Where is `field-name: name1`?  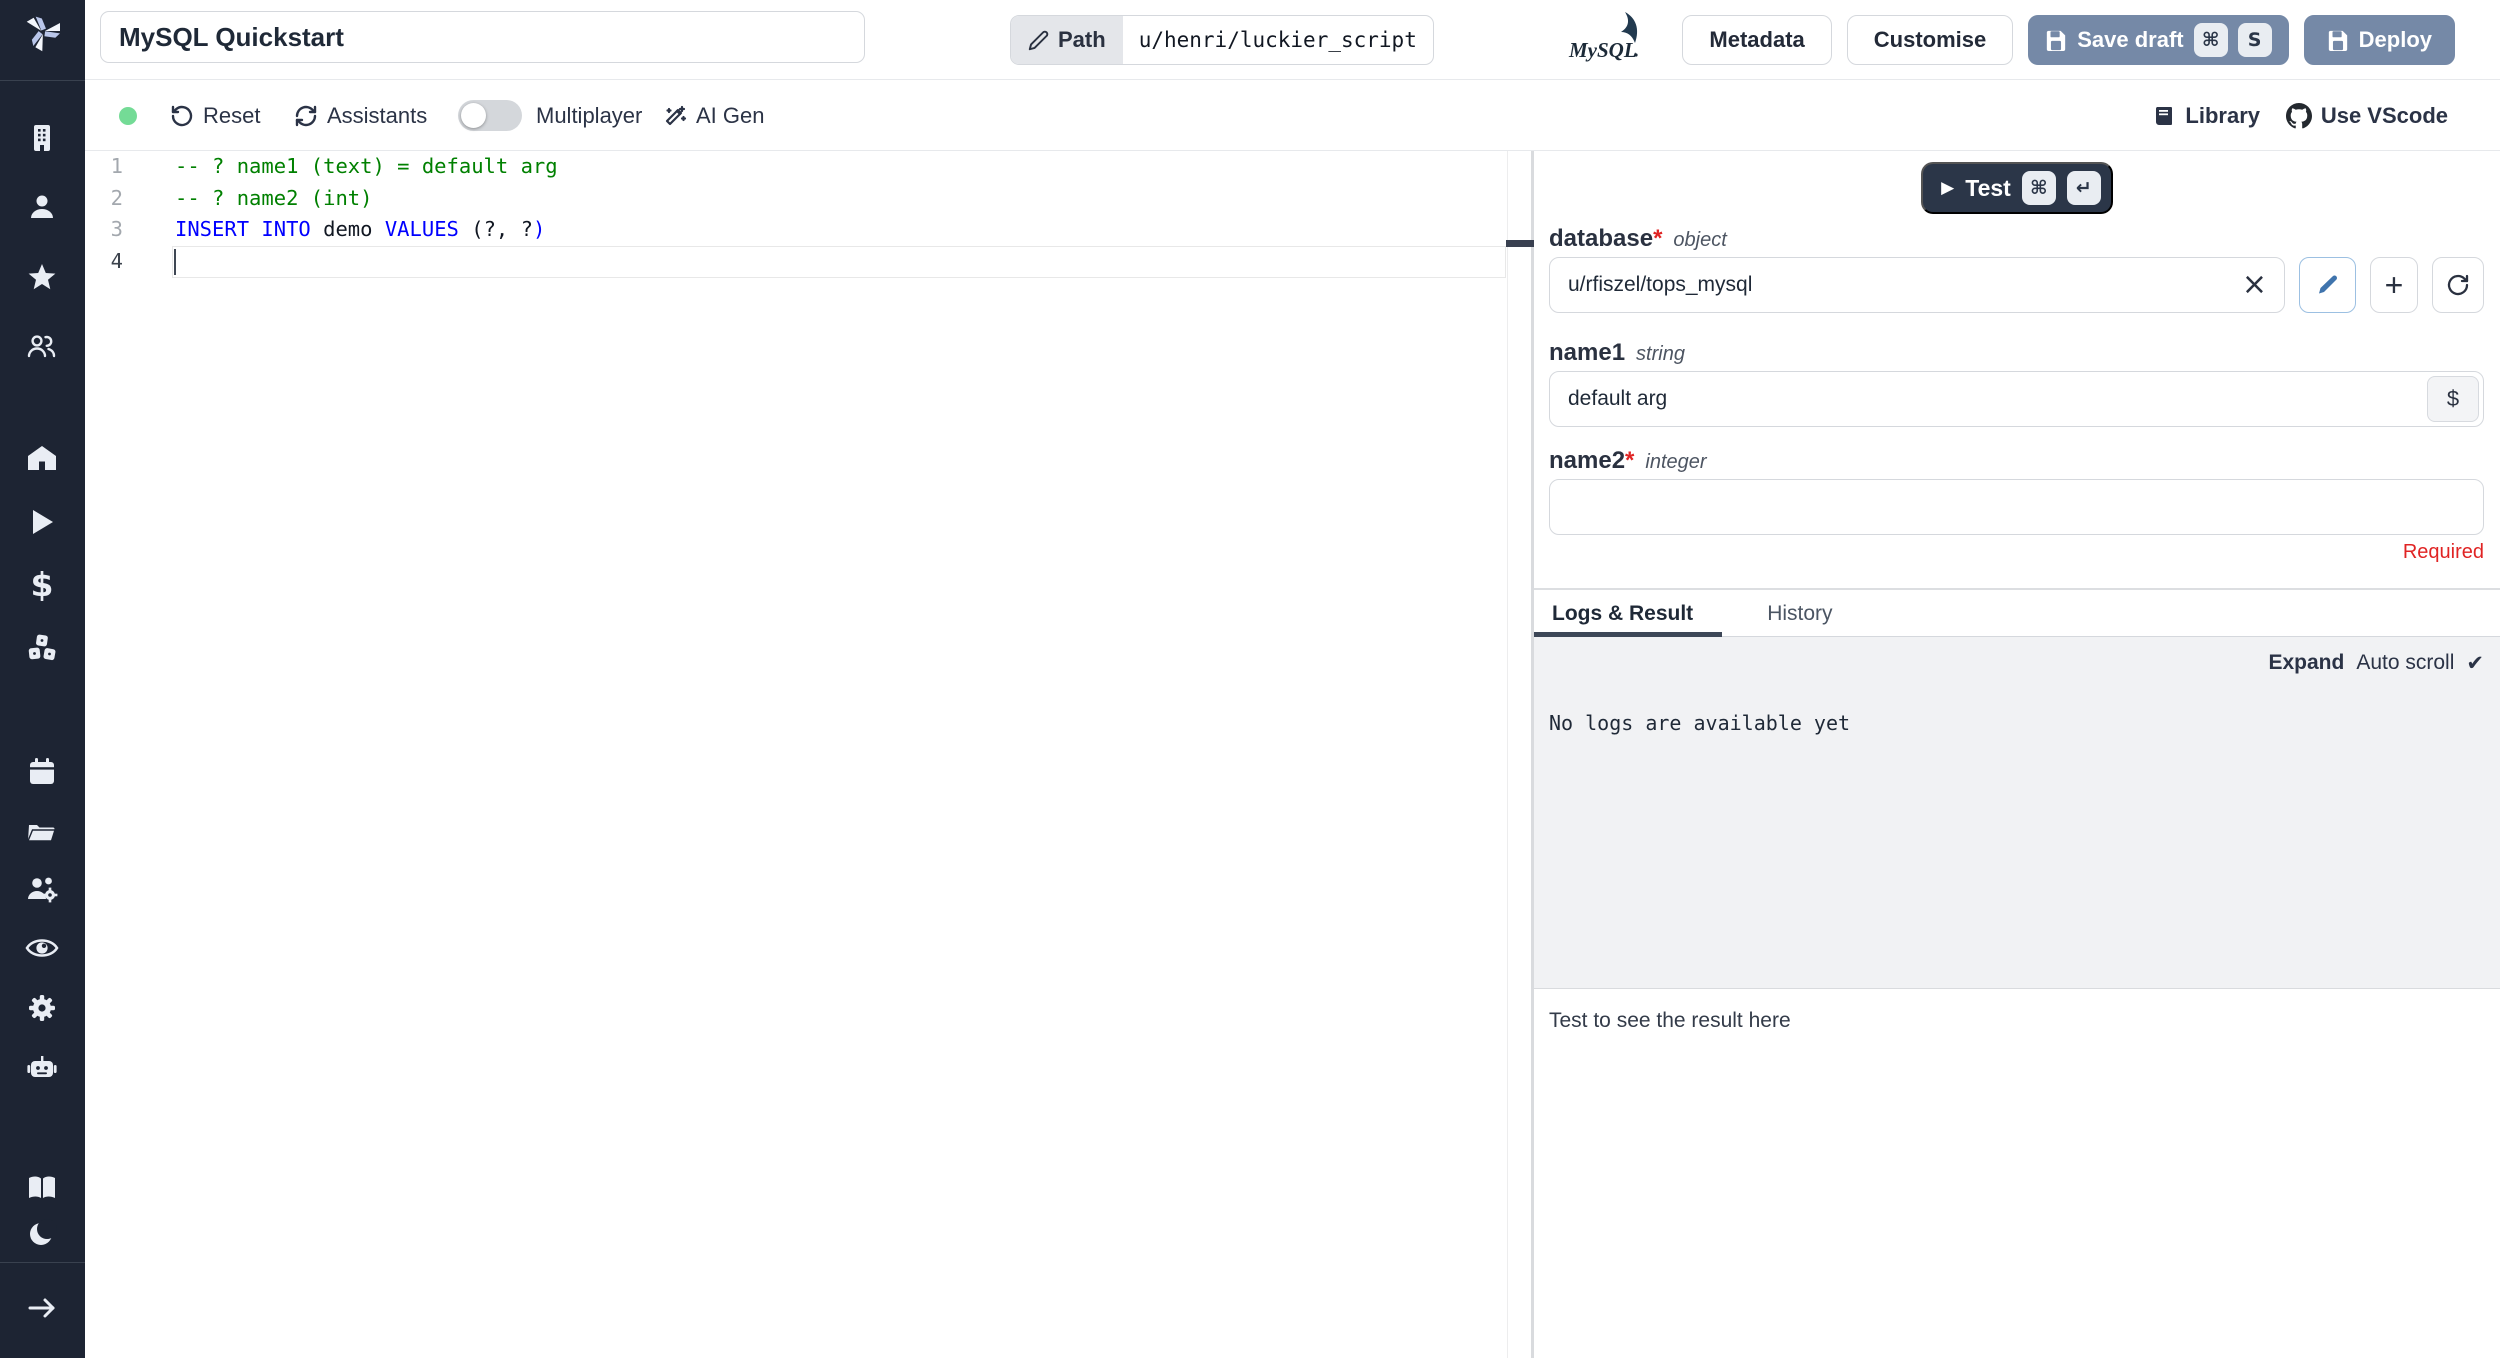 field-name: name1 is located at coordinates (1587, 352).